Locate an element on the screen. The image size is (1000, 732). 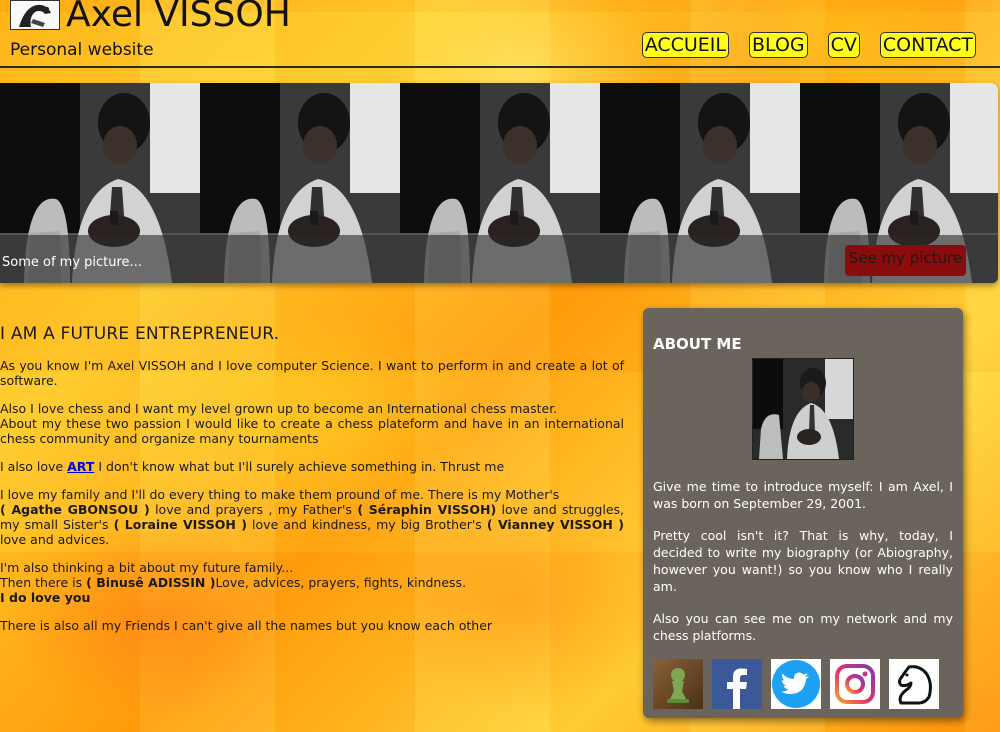
site-subtitle: Personal website is located at coordinates (82, 50).